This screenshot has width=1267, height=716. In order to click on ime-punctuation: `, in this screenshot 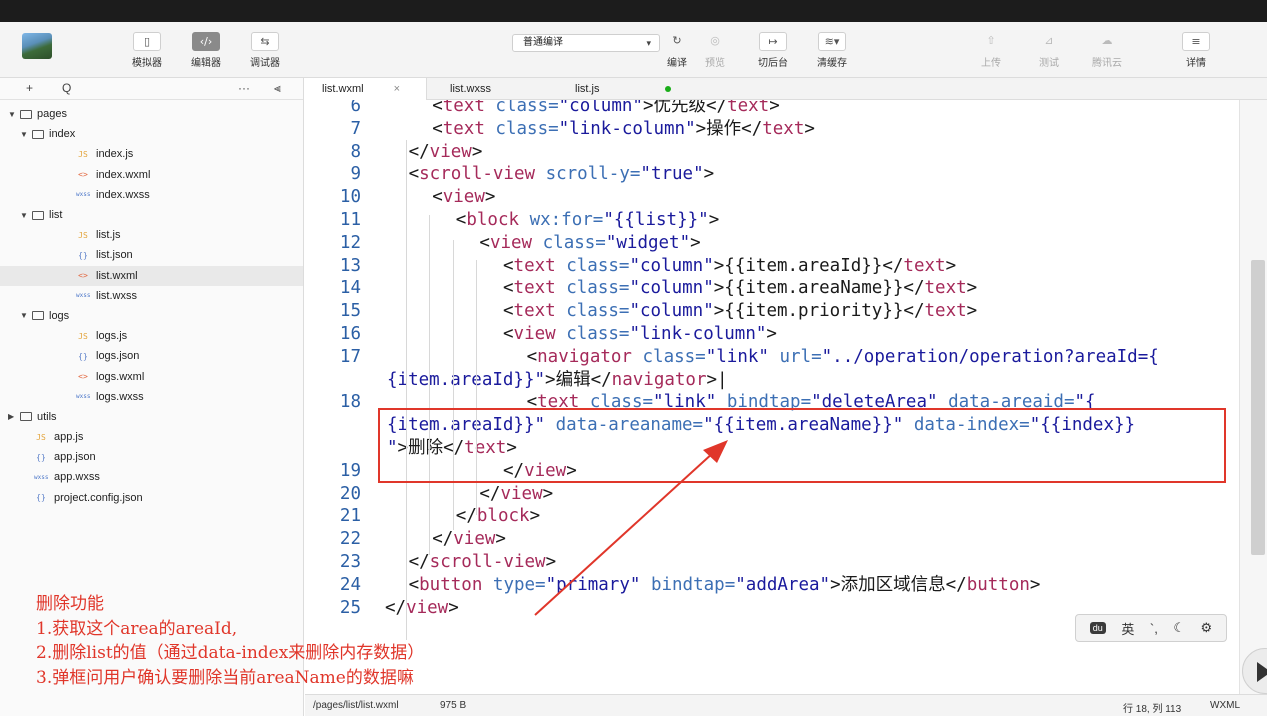, I will do `click(1154, 628)`.